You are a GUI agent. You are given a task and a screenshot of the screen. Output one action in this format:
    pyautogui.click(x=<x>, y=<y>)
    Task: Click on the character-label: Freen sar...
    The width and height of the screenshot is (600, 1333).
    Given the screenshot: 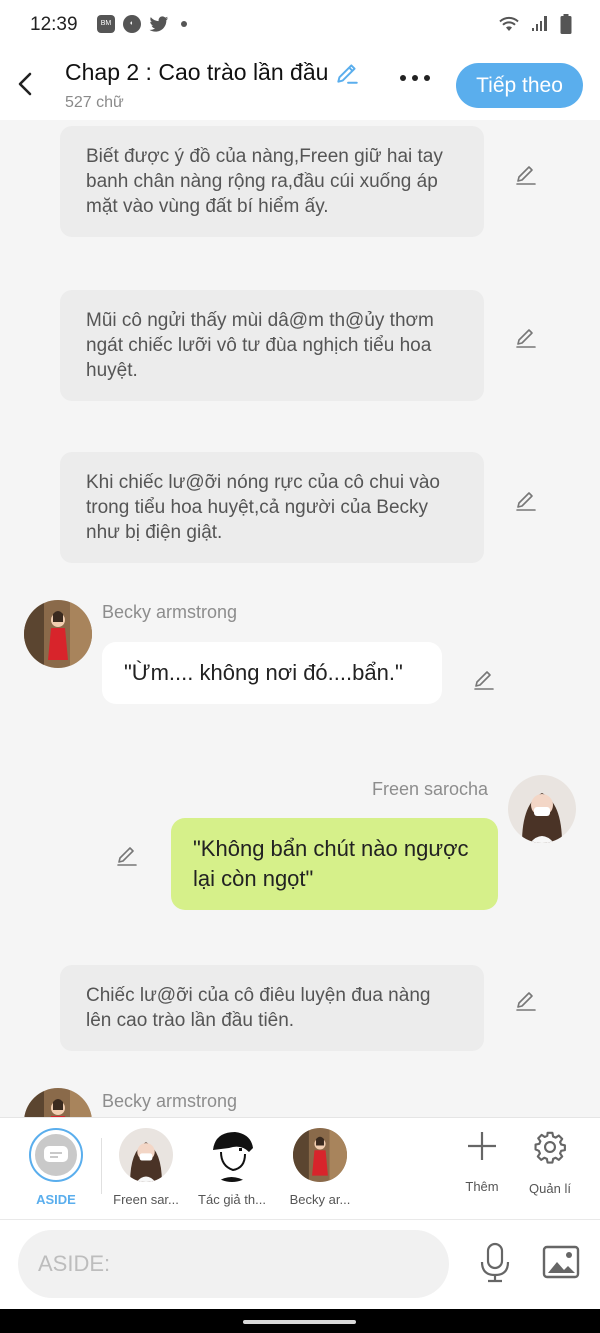 What is the action you would take?
    pyautogui.click(x=146, y=1199)
    